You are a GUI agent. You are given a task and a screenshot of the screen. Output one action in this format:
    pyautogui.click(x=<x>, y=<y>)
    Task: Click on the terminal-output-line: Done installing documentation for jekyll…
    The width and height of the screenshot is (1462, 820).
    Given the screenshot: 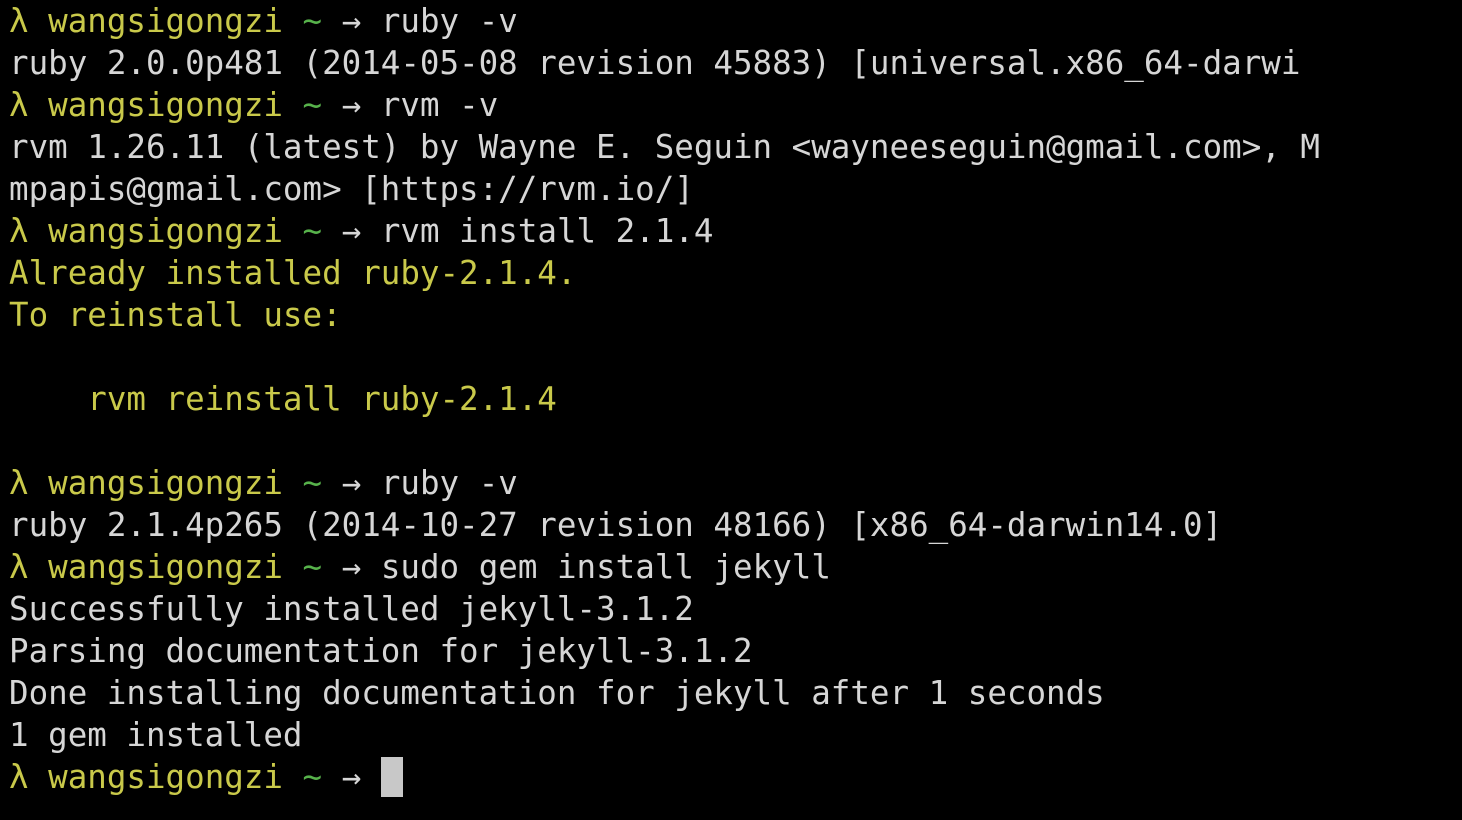 What is the action you would take?
    pyautogui.click(x=557, y=693)
    